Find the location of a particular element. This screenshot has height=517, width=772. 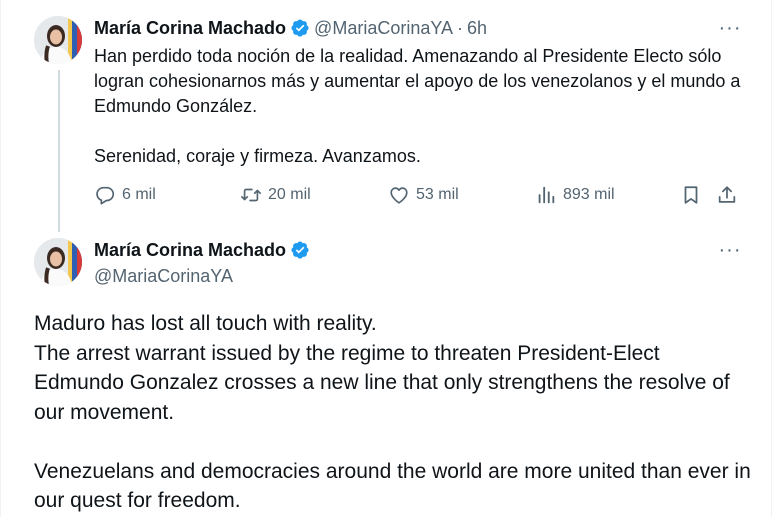

reply-tweet-header: María Corina Machado @MariaCorinaYA · 6h is located at coordinates (290, 28).